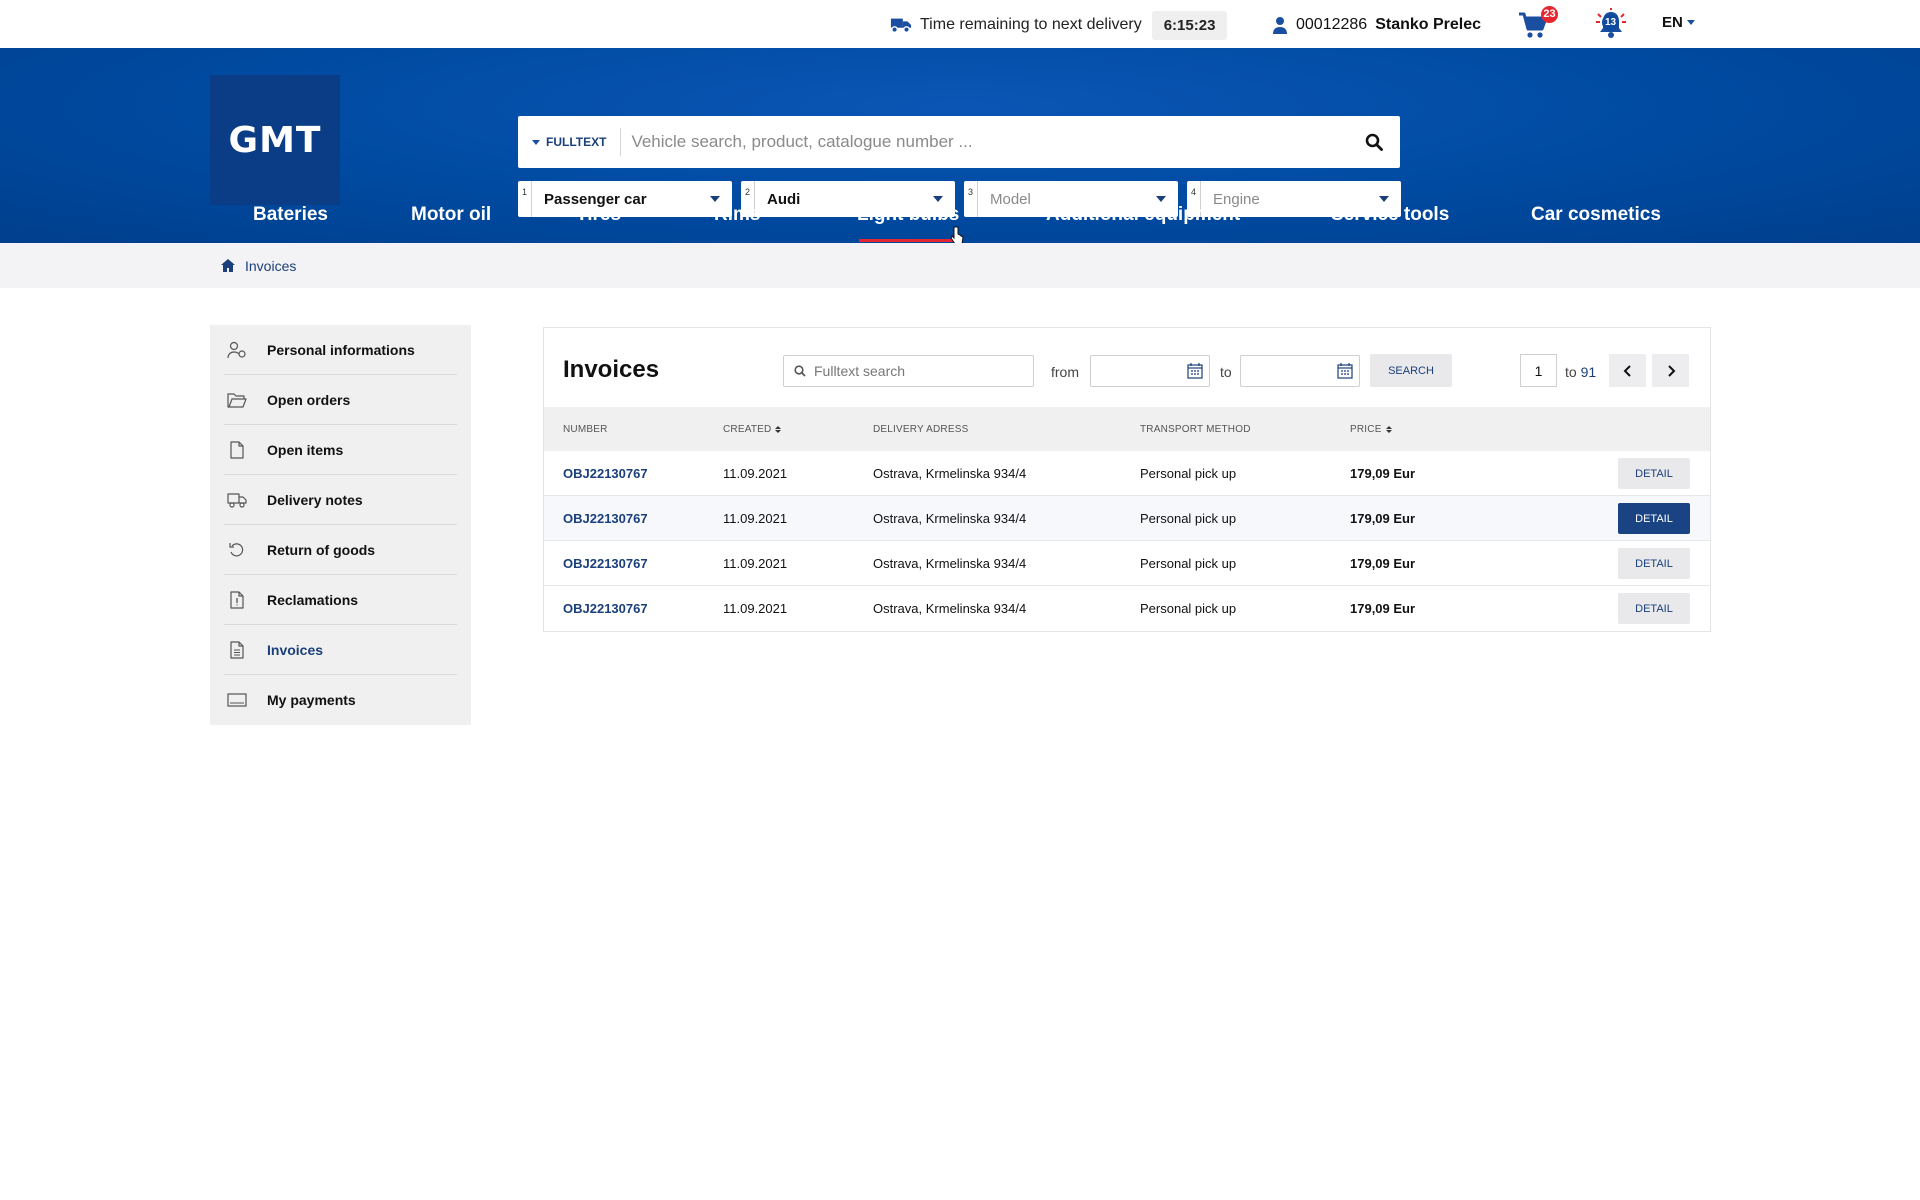  I want to click on category-motor-oil: Motor oil, so click(451, 215).